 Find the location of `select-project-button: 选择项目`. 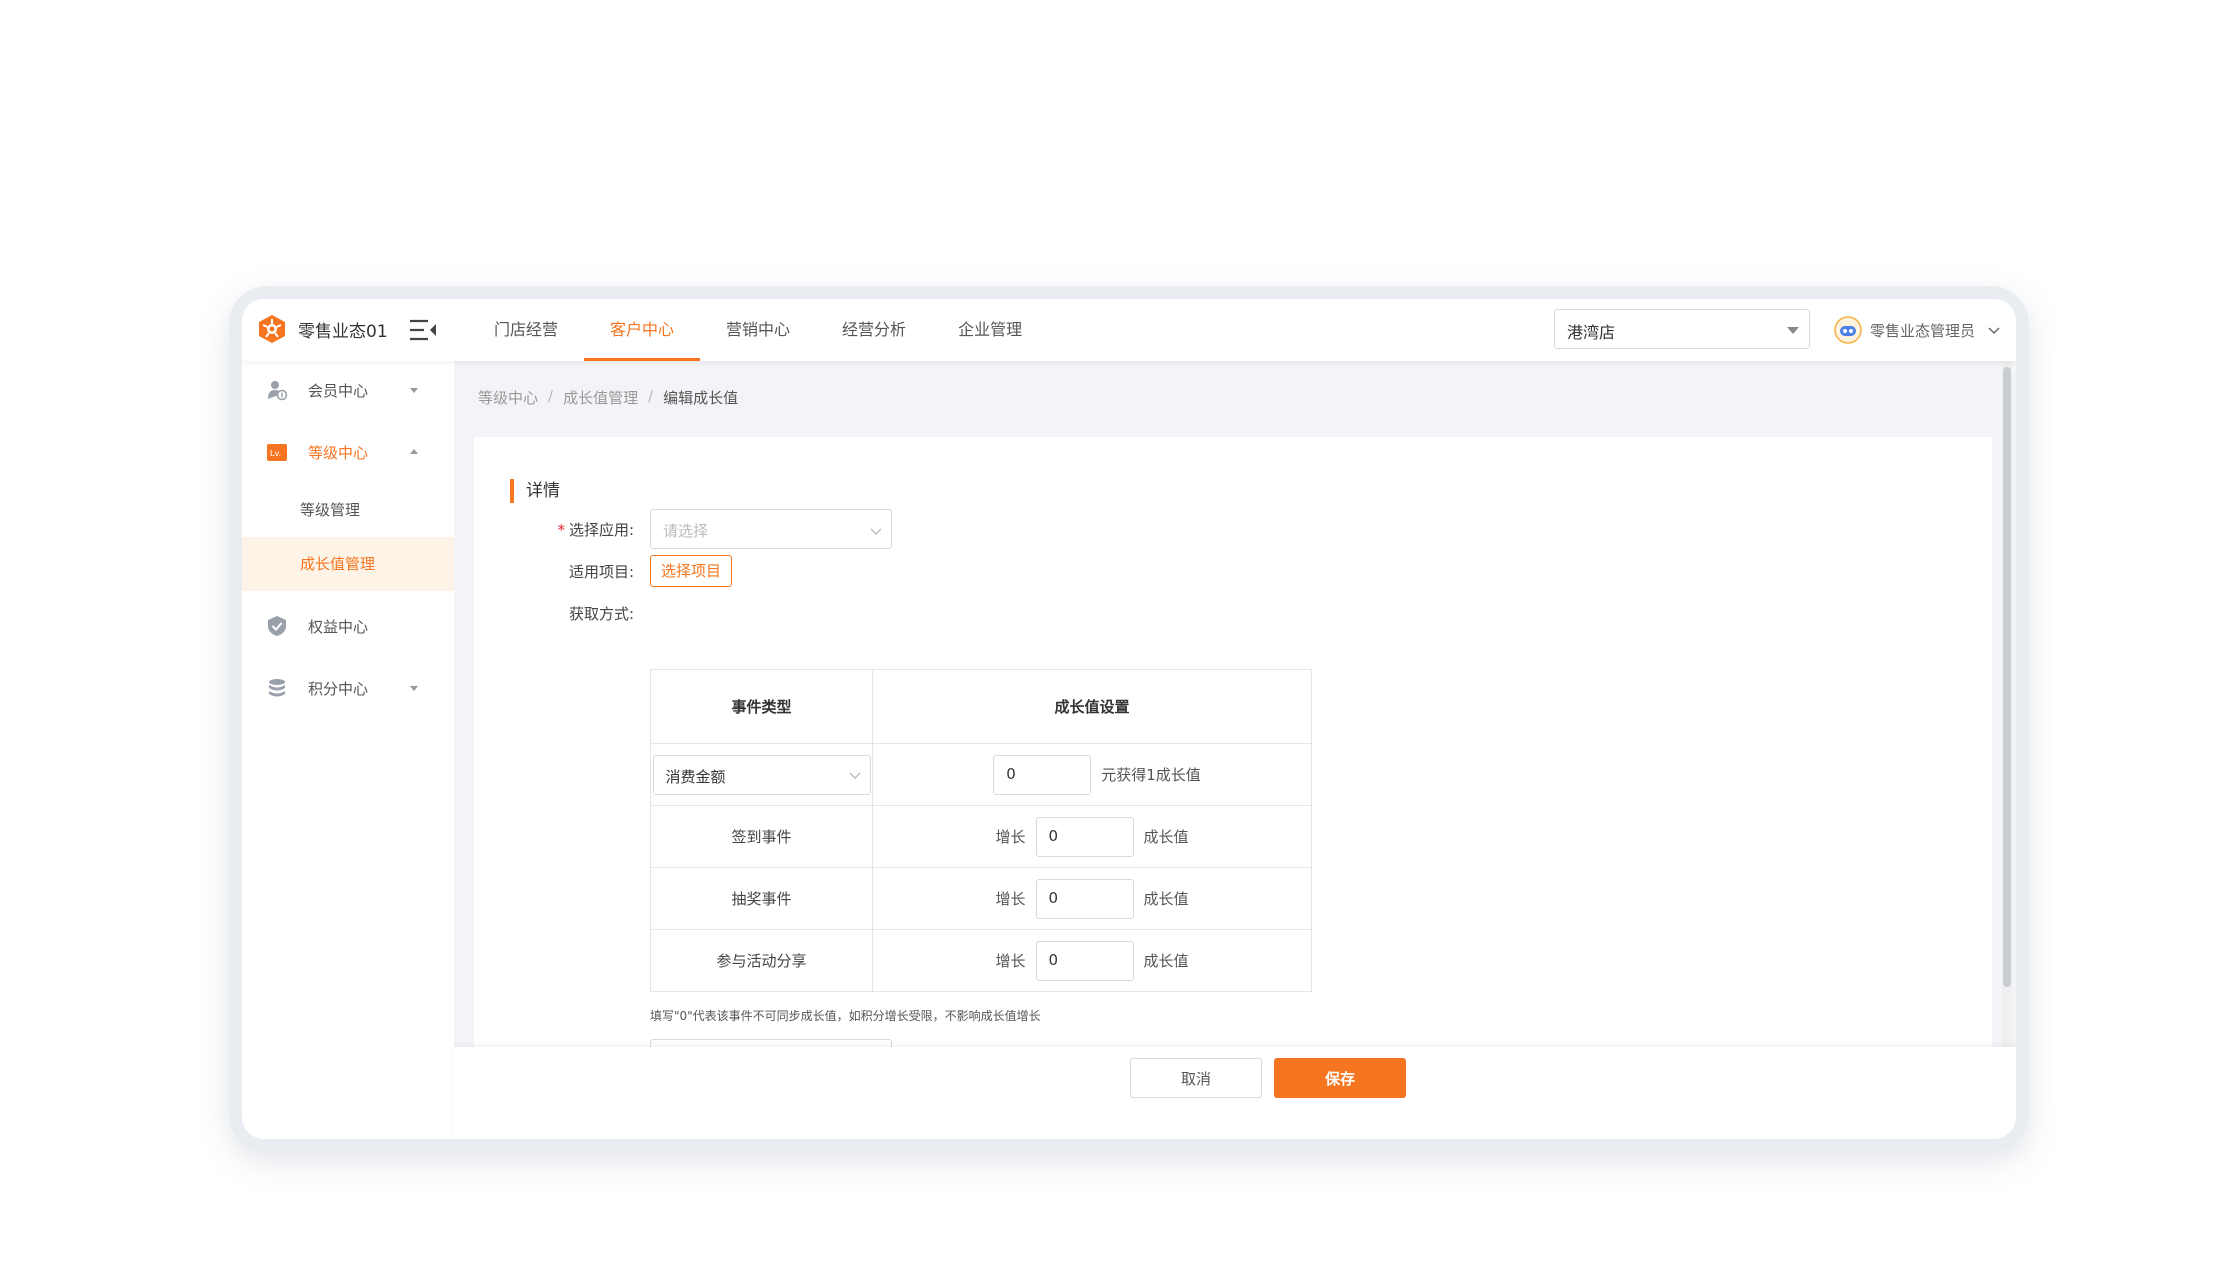

select-project-button: 选择项目 is located at coordinates (691, 571).